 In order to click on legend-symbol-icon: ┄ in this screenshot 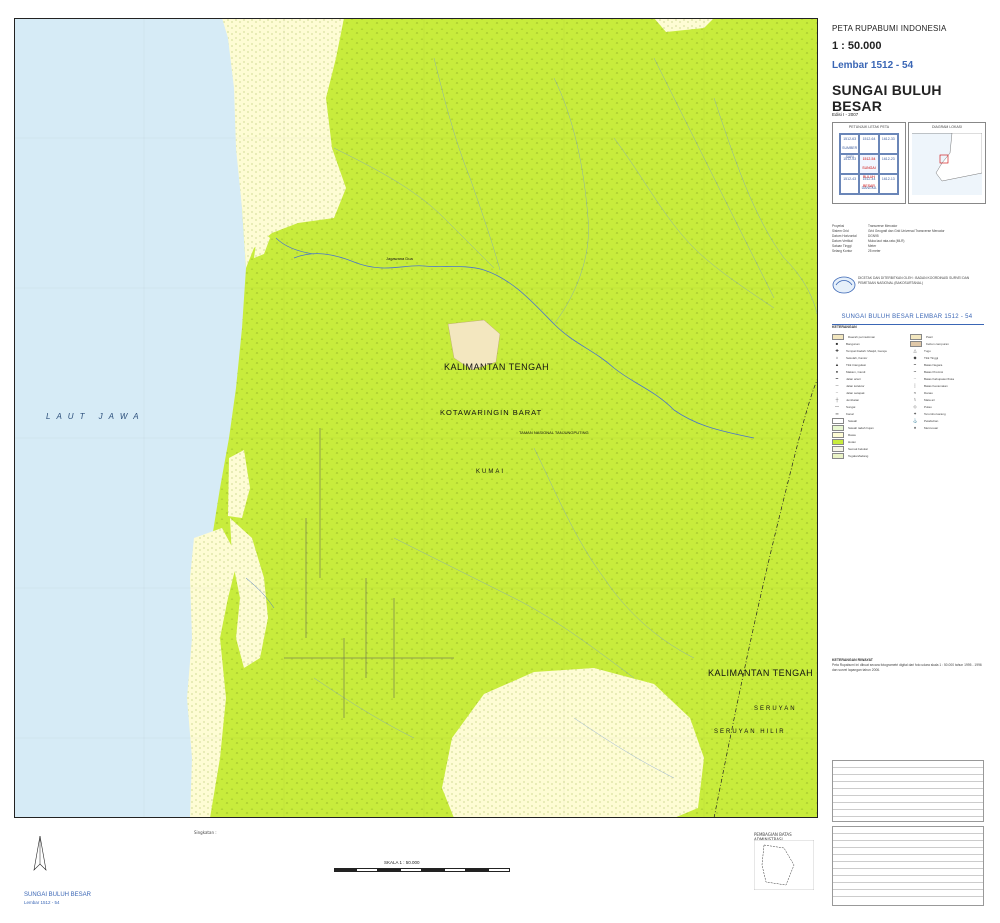, I will do `click(837, 392)`.